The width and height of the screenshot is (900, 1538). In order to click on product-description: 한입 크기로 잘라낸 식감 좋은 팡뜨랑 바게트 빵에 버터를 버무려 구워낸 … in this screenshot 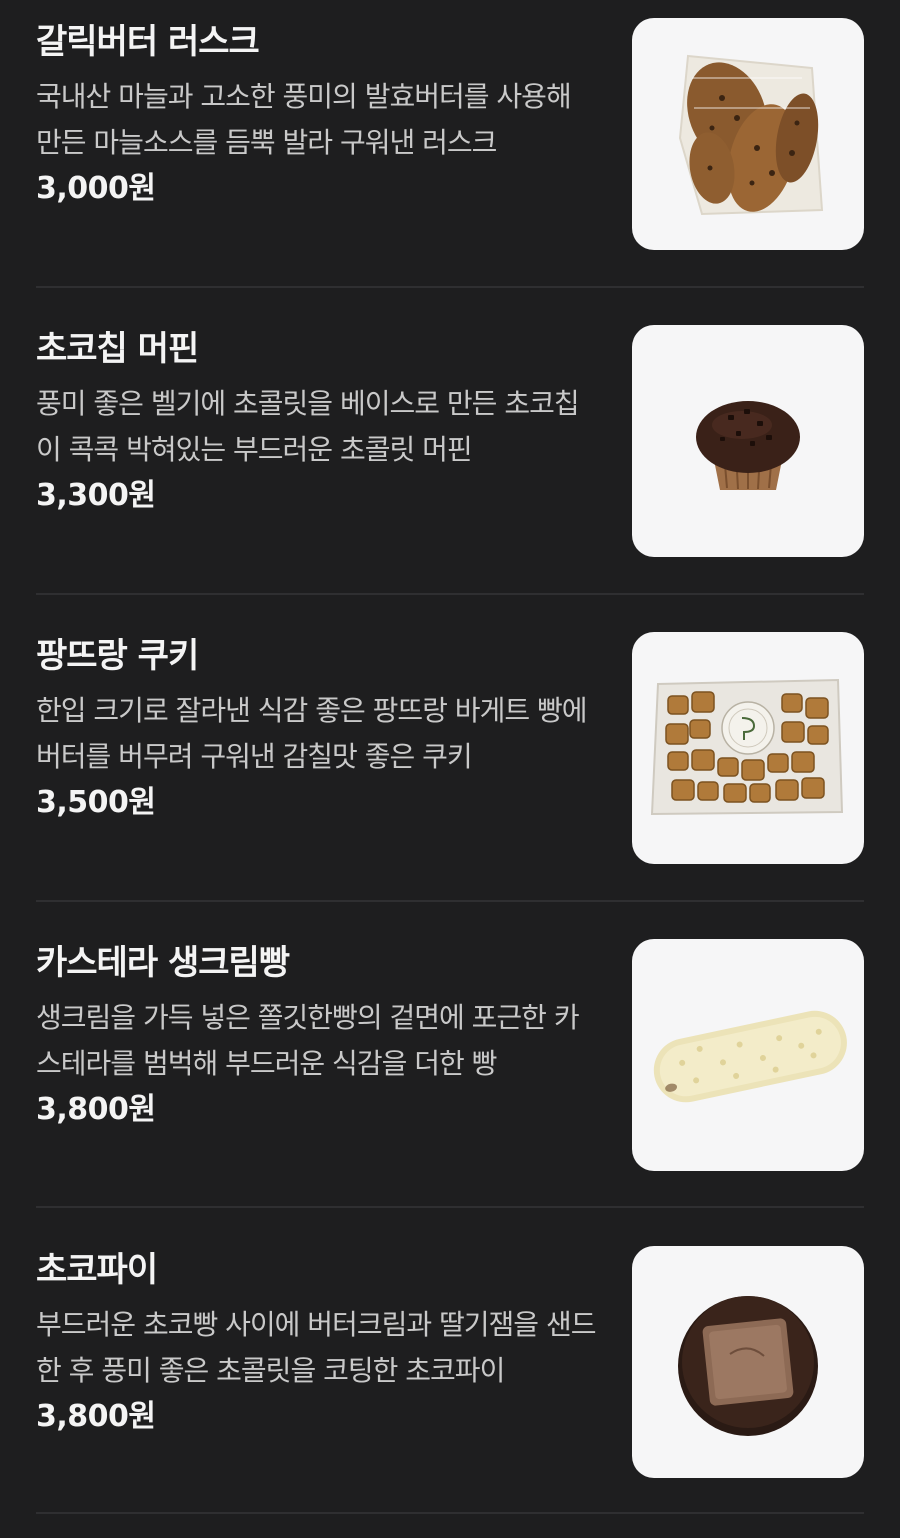, I will do `click(312, 733)`.